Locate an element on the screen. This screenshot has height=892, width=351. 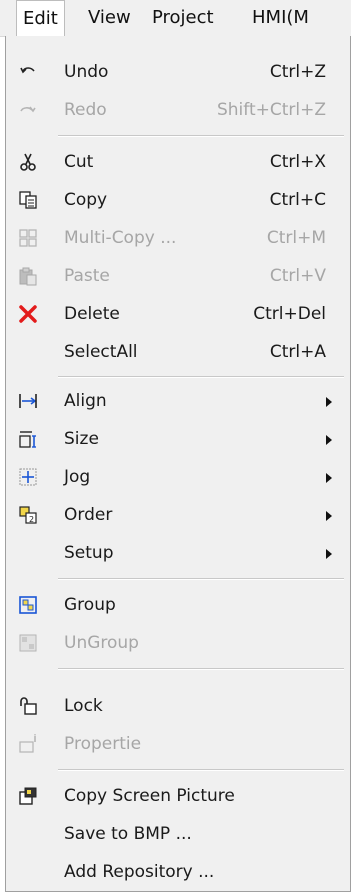
order-icon: 2 is located at coordinates (28, 515).